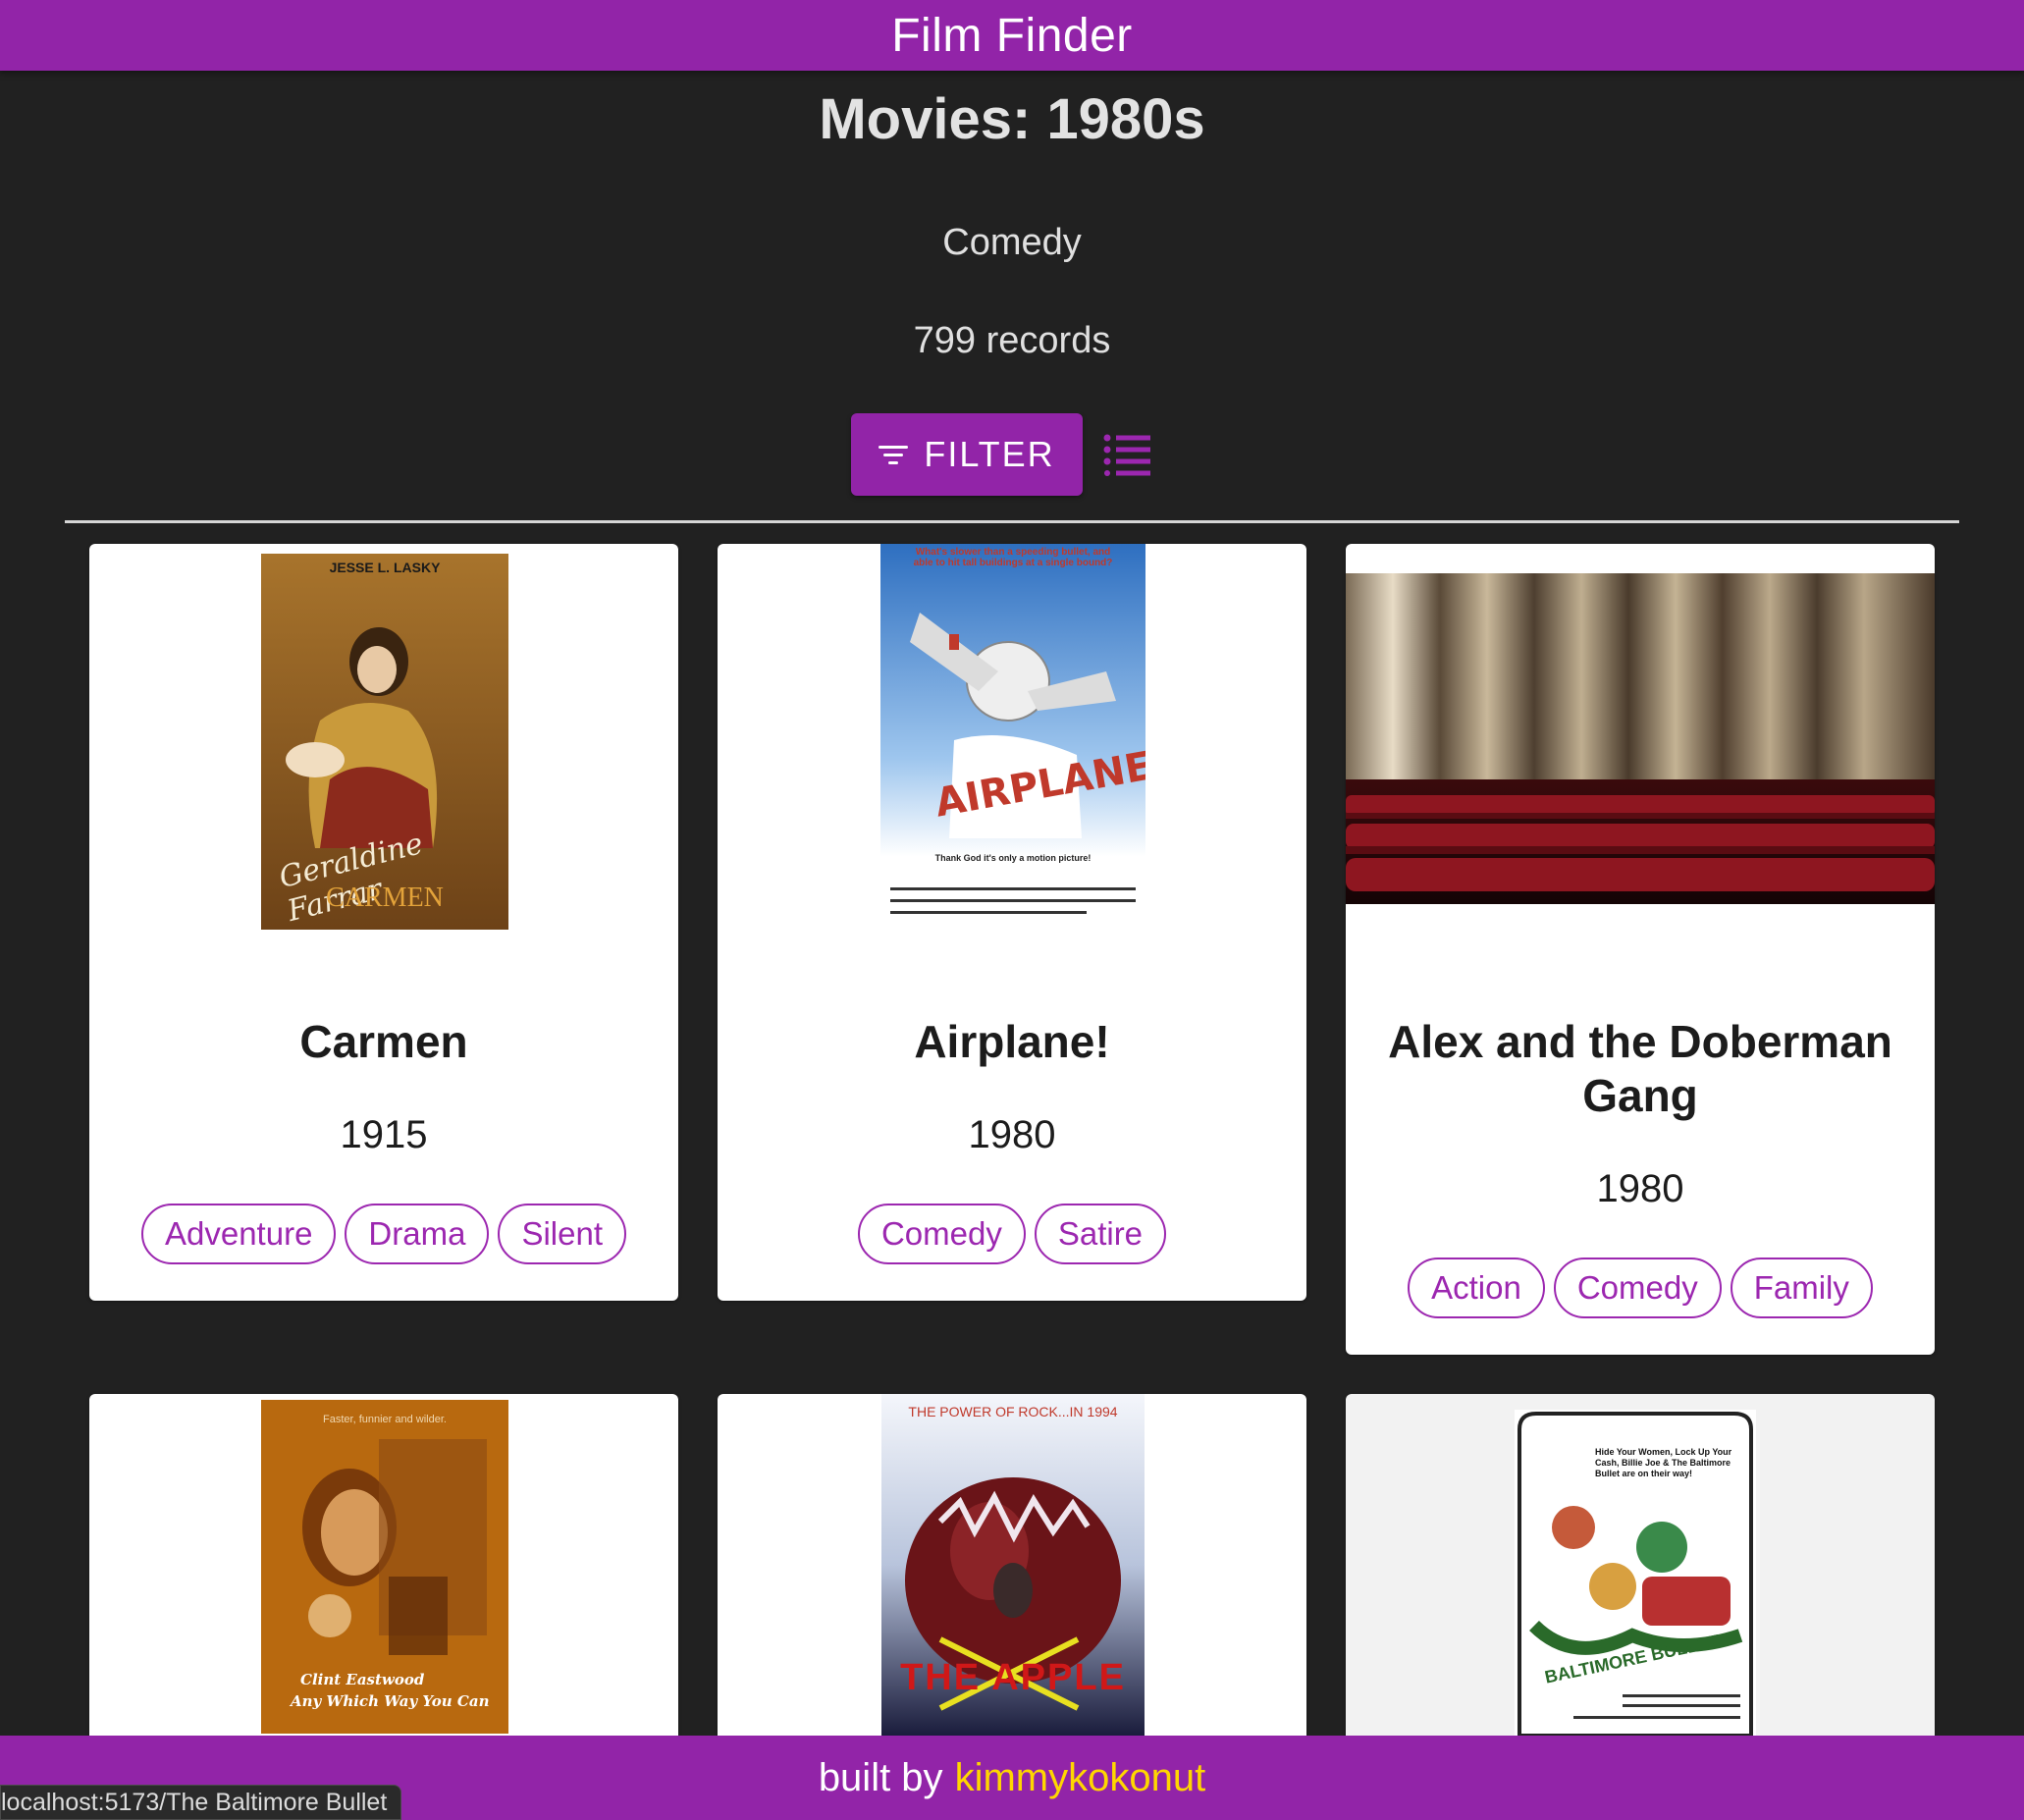 This screenshot has width=2024, height=1820. I want to click on built-by-label: built by, so click(881, 1777).